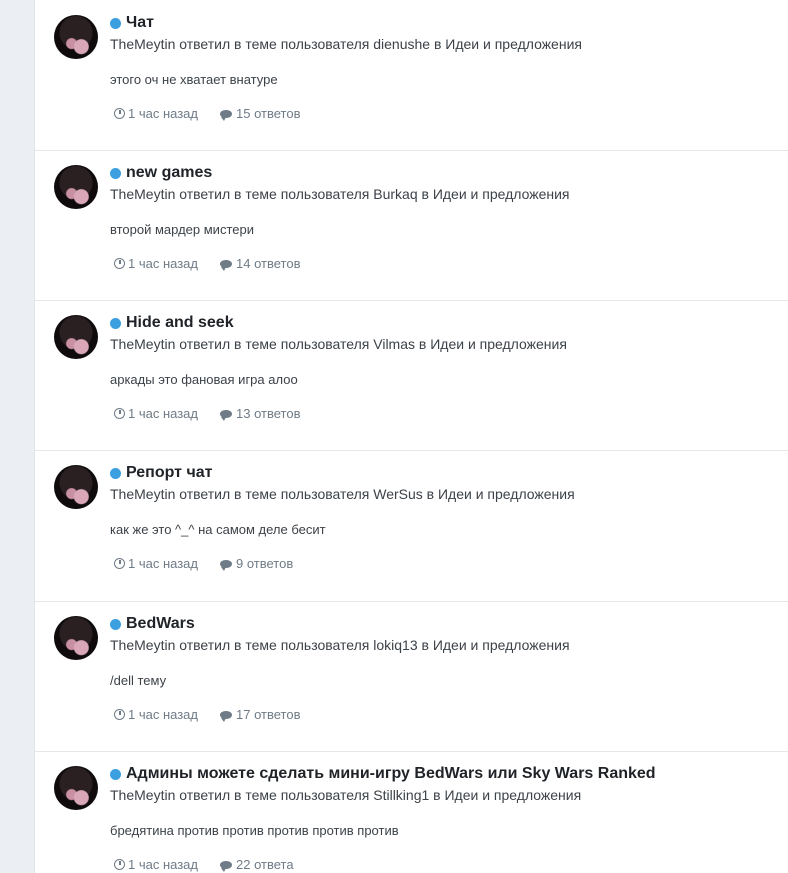 Image resolution: width=788 pixels, height=873 pixels. I want to click on post-excerpt: второй мардер мистери, so click(182, 229).